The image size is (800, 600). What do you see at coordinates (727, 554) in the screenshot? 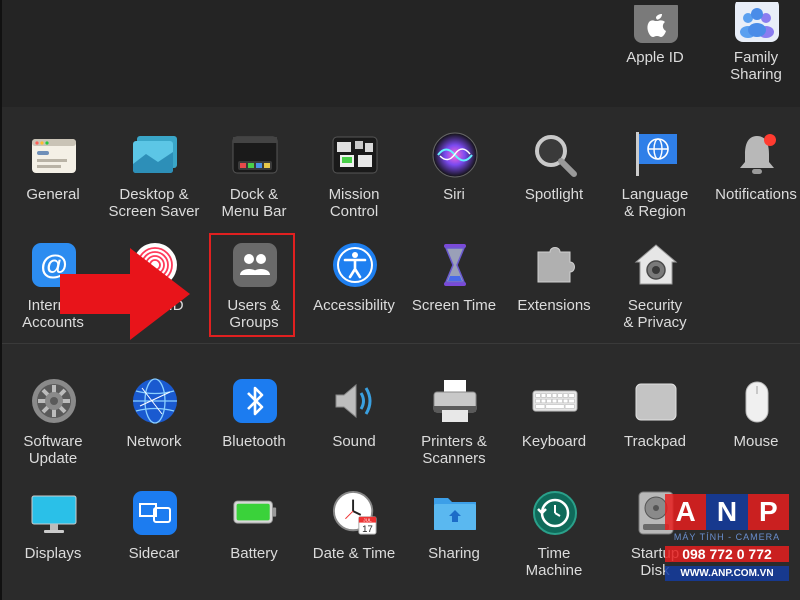
I see `watermark-phone: 098 772 0 772` at bounding box center [727, 554].